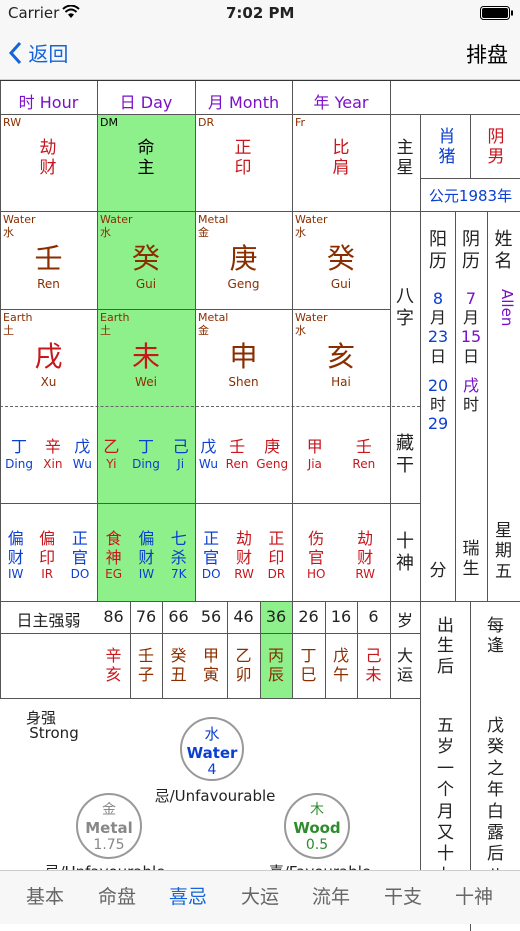 This screenshot has height=931, width=520. What do you see at coordinates (474, 897) in the screenshot?
I see `tab-shishen: 十神` at bounding box center [474, 897].